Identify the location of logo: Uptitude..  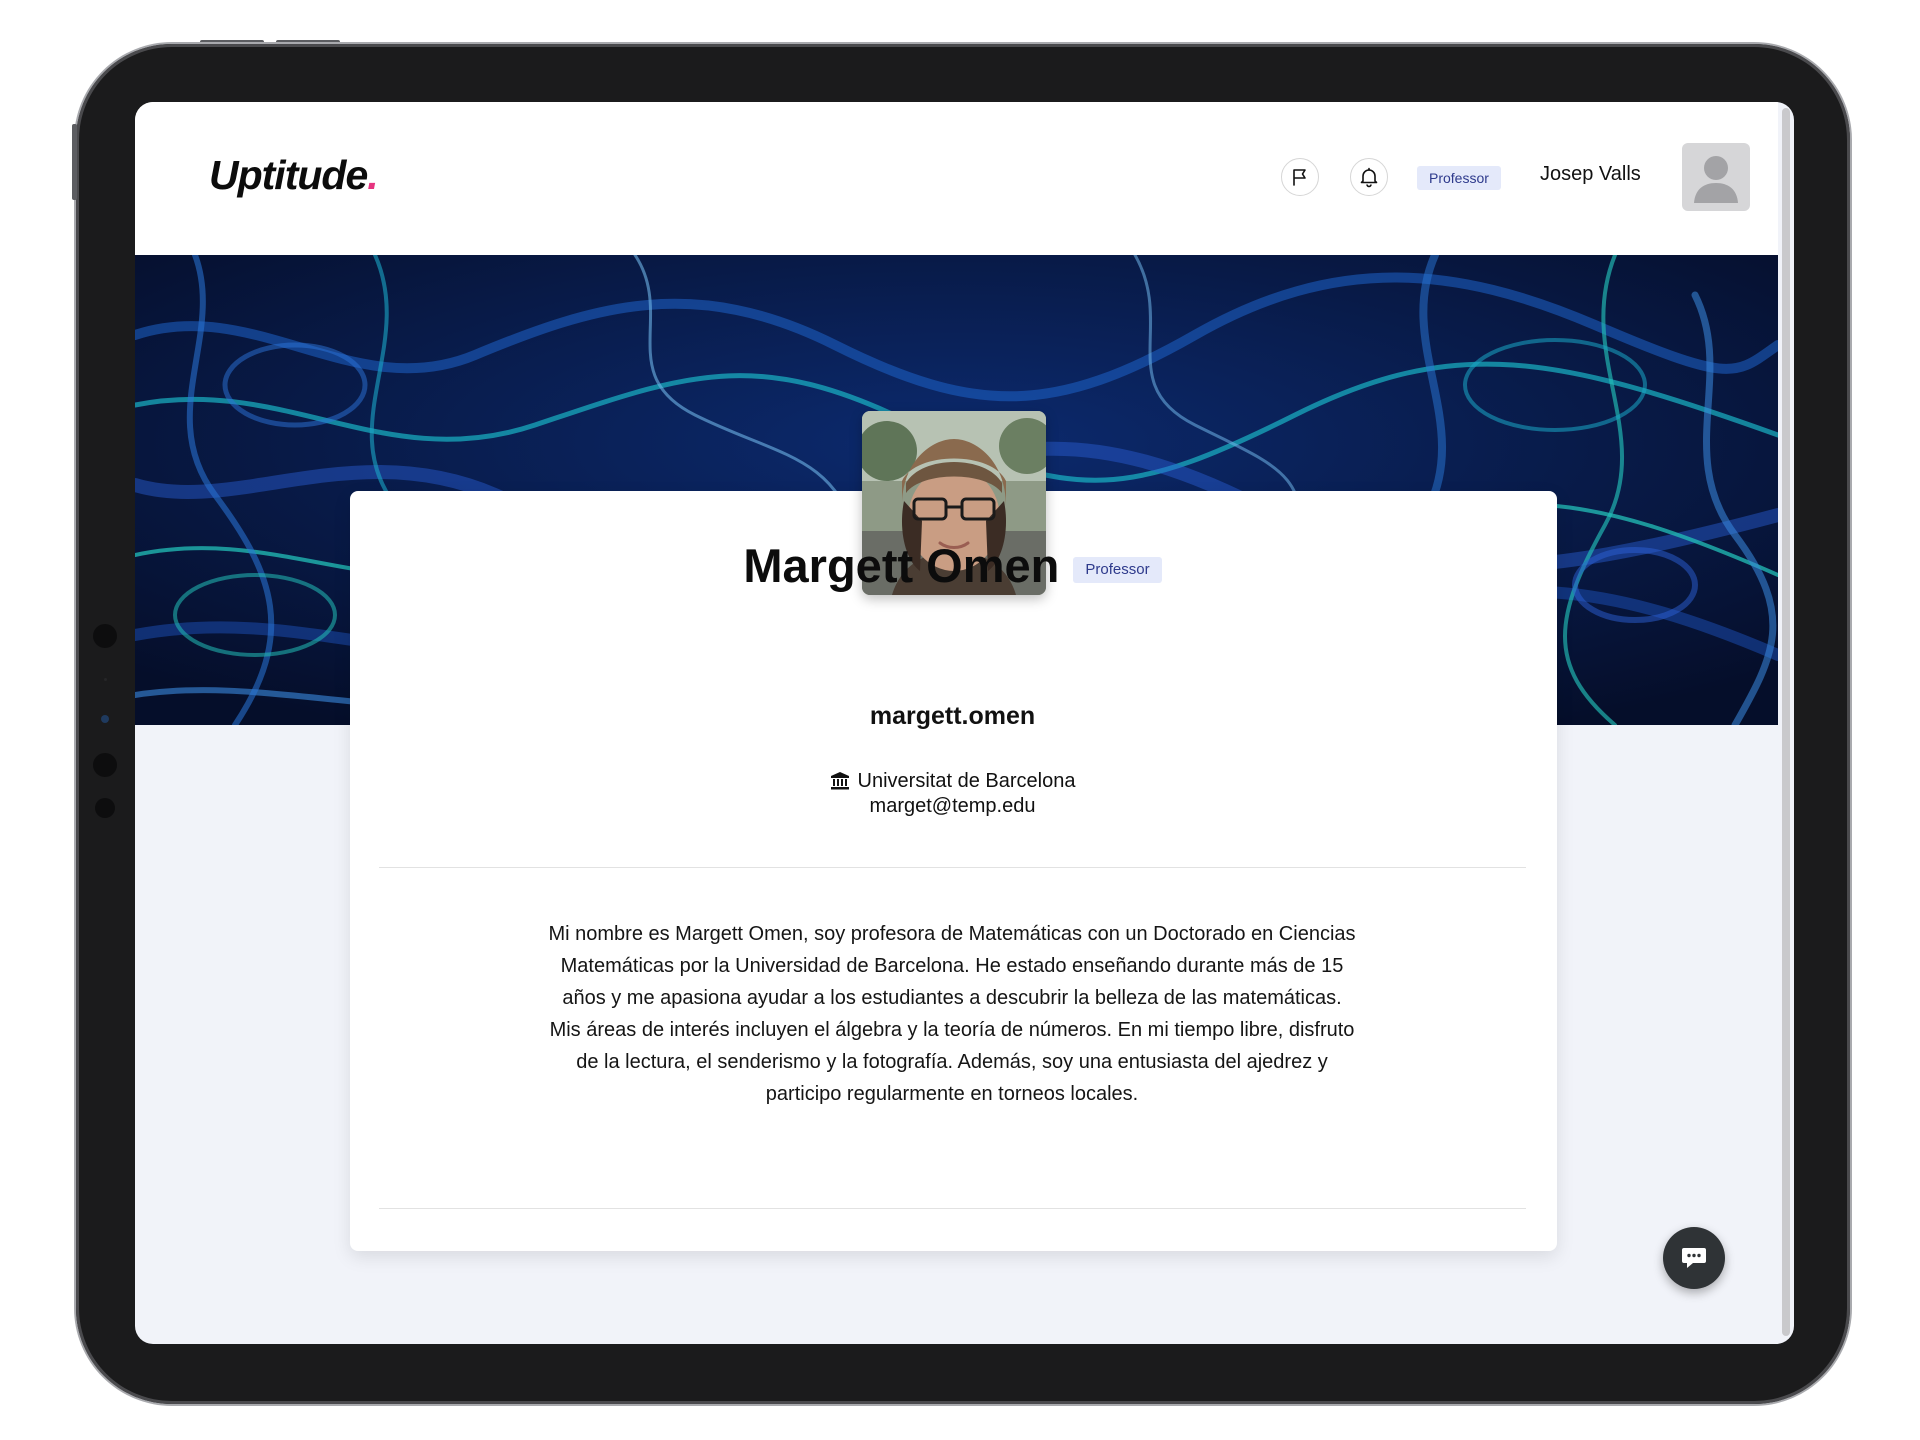
(294, 175).